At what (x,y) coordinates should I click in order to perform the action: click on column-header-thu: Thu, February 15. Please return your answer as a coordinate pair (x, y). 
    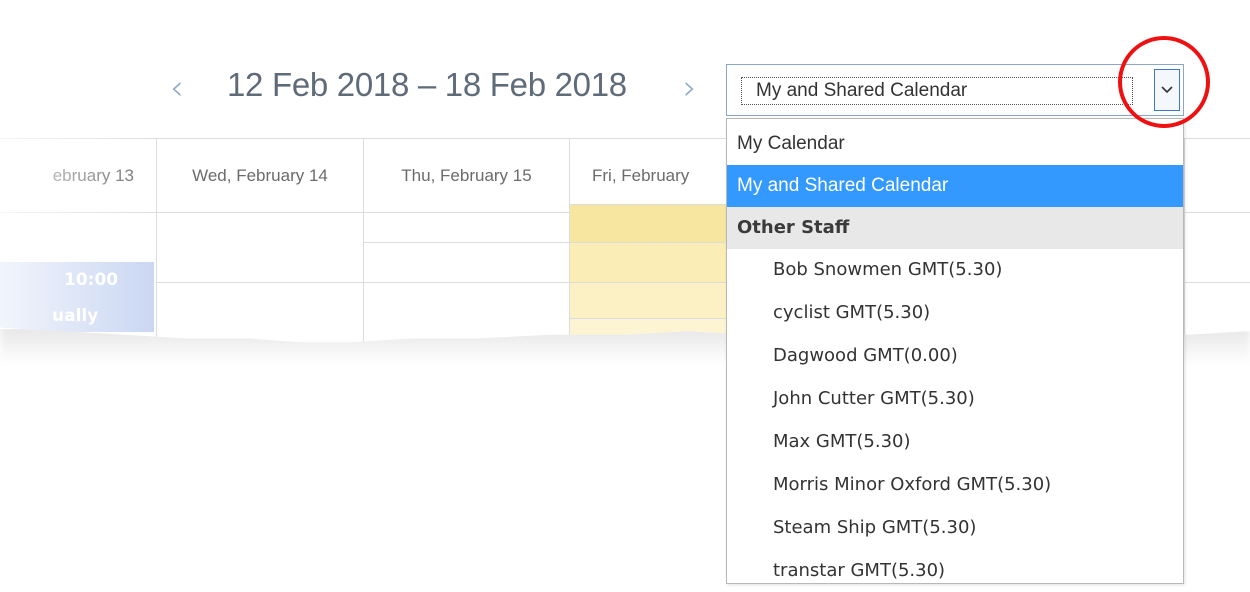
    Looking at the image, I should click on (466, 175).